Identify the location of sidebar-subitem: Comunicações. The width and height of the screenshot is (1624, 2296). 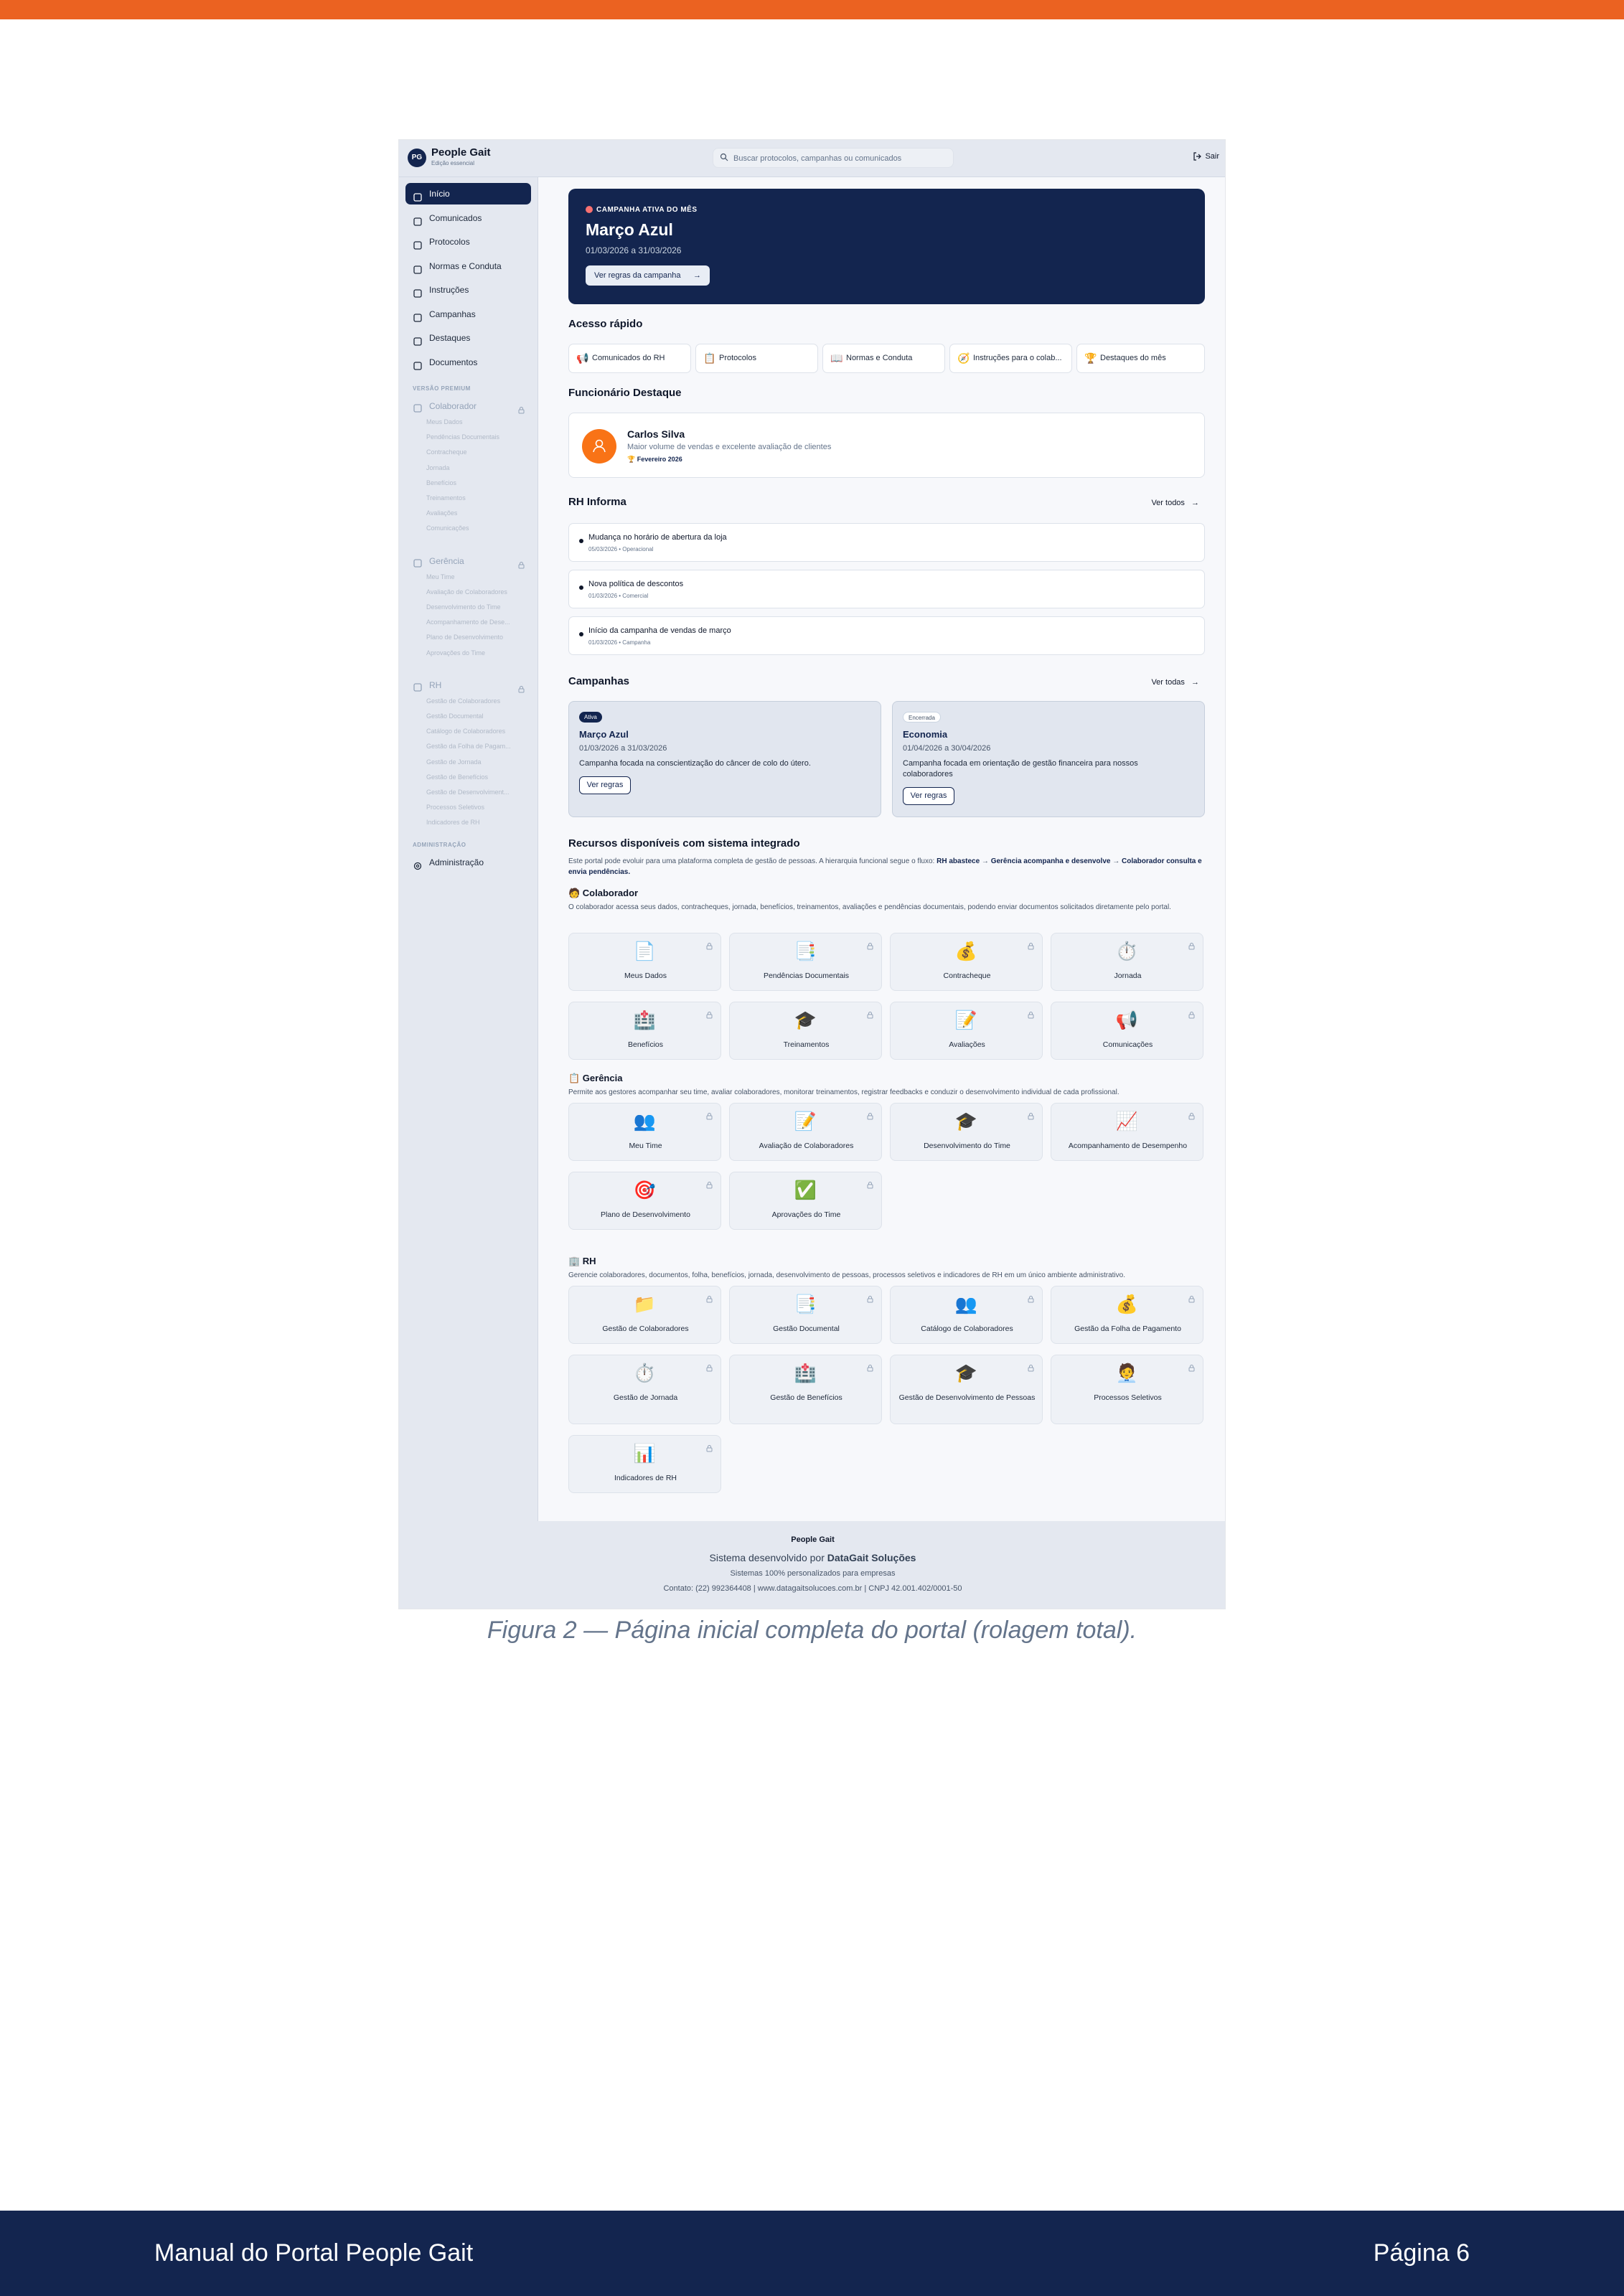
(478, 528).